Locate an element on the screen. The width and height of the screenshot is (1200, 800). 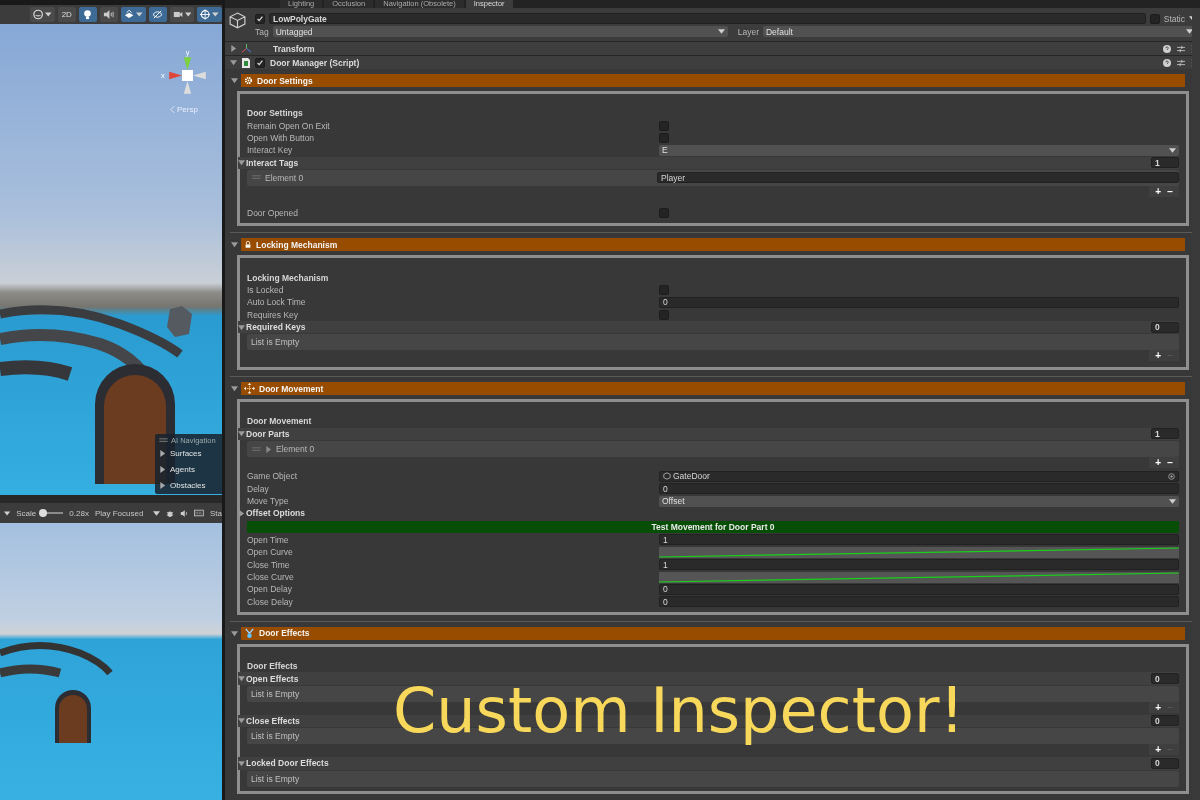
layers-icon is located at coordinates (128, 14).